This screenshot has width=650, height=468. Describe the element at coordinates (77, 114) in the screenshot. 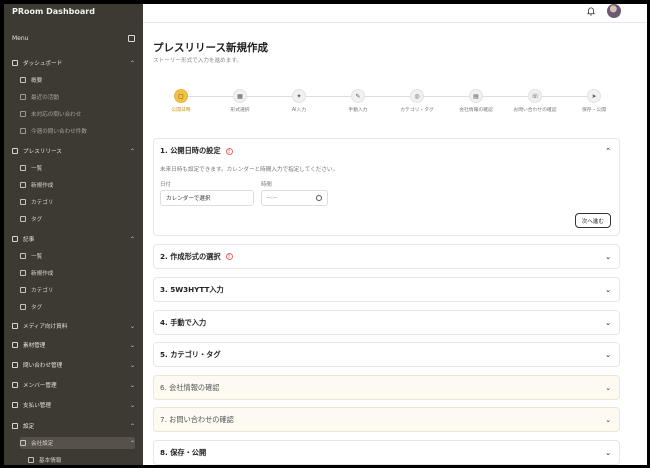

I see `sidebar-item: 未対応の問い合わせ` at that location.